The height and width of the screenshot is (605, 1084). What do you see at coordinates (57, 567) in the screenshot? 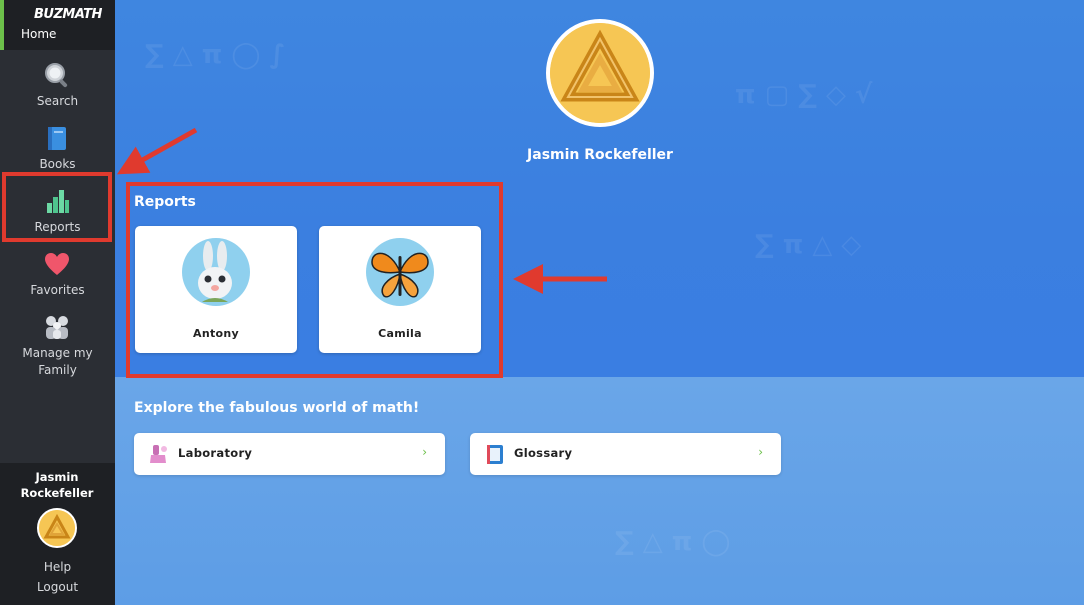
I see `help-link: Help` at bounding box center [57, 567].